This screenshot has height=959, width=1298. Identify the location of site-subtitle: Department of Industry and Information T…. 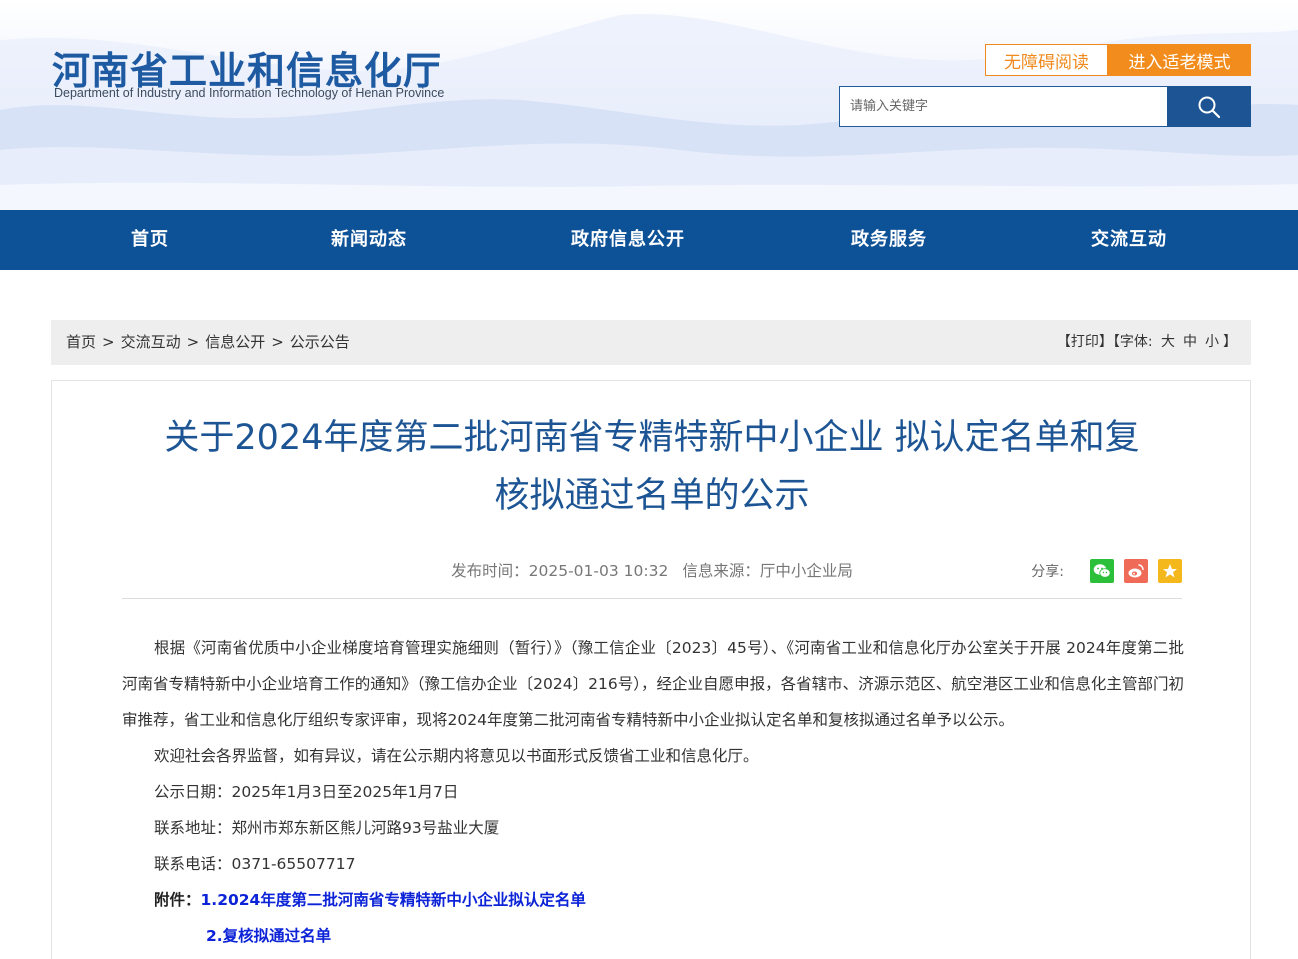
(249, 93).